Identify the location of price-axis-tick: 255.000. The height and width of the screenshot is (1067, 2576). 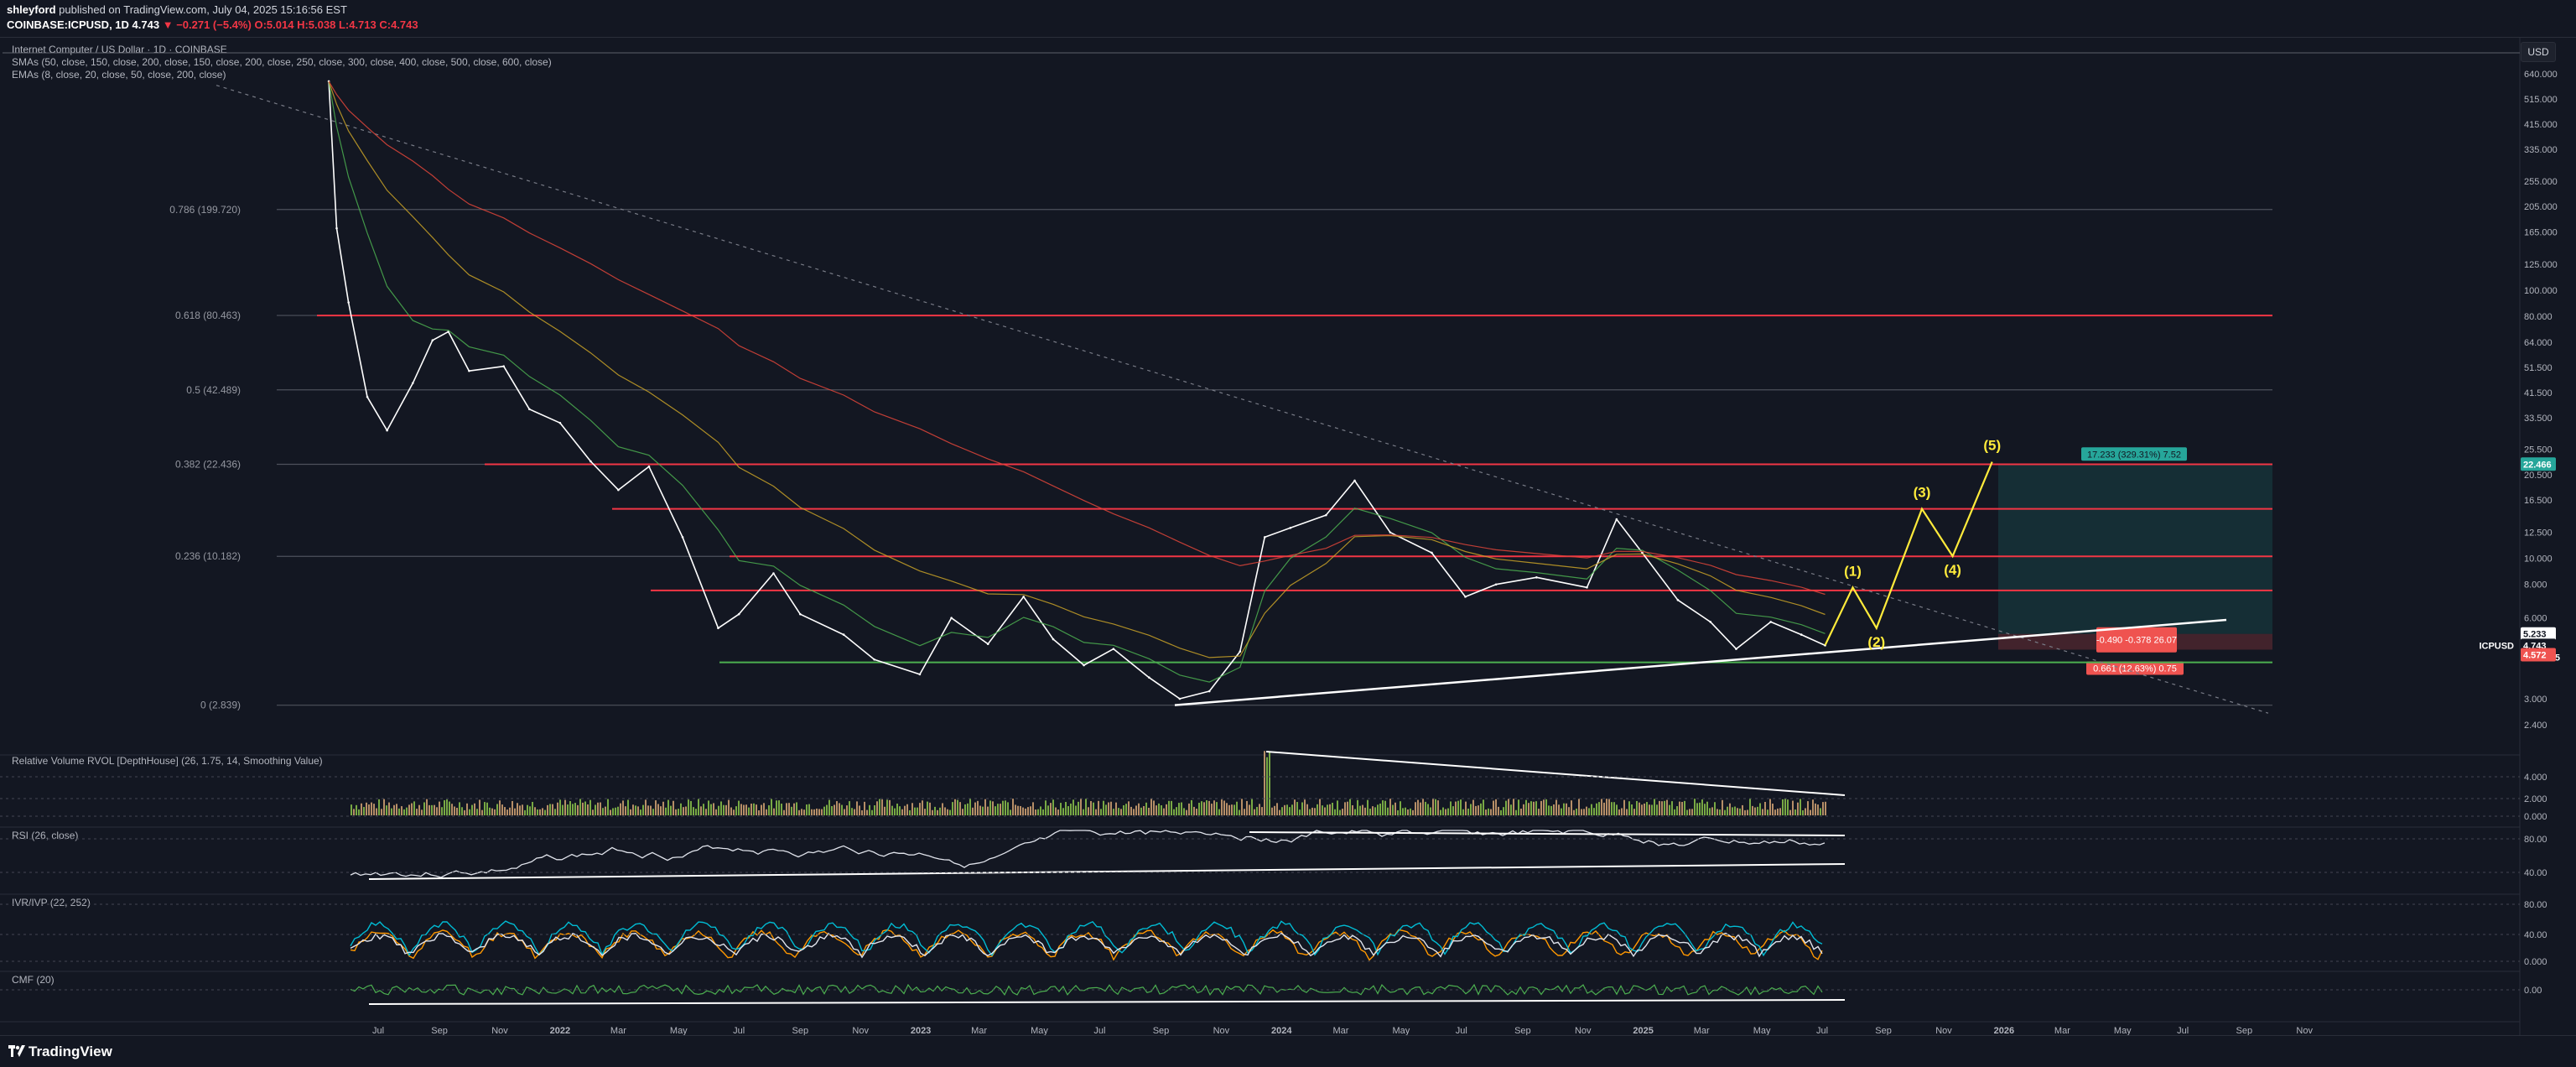
(2541, 182).